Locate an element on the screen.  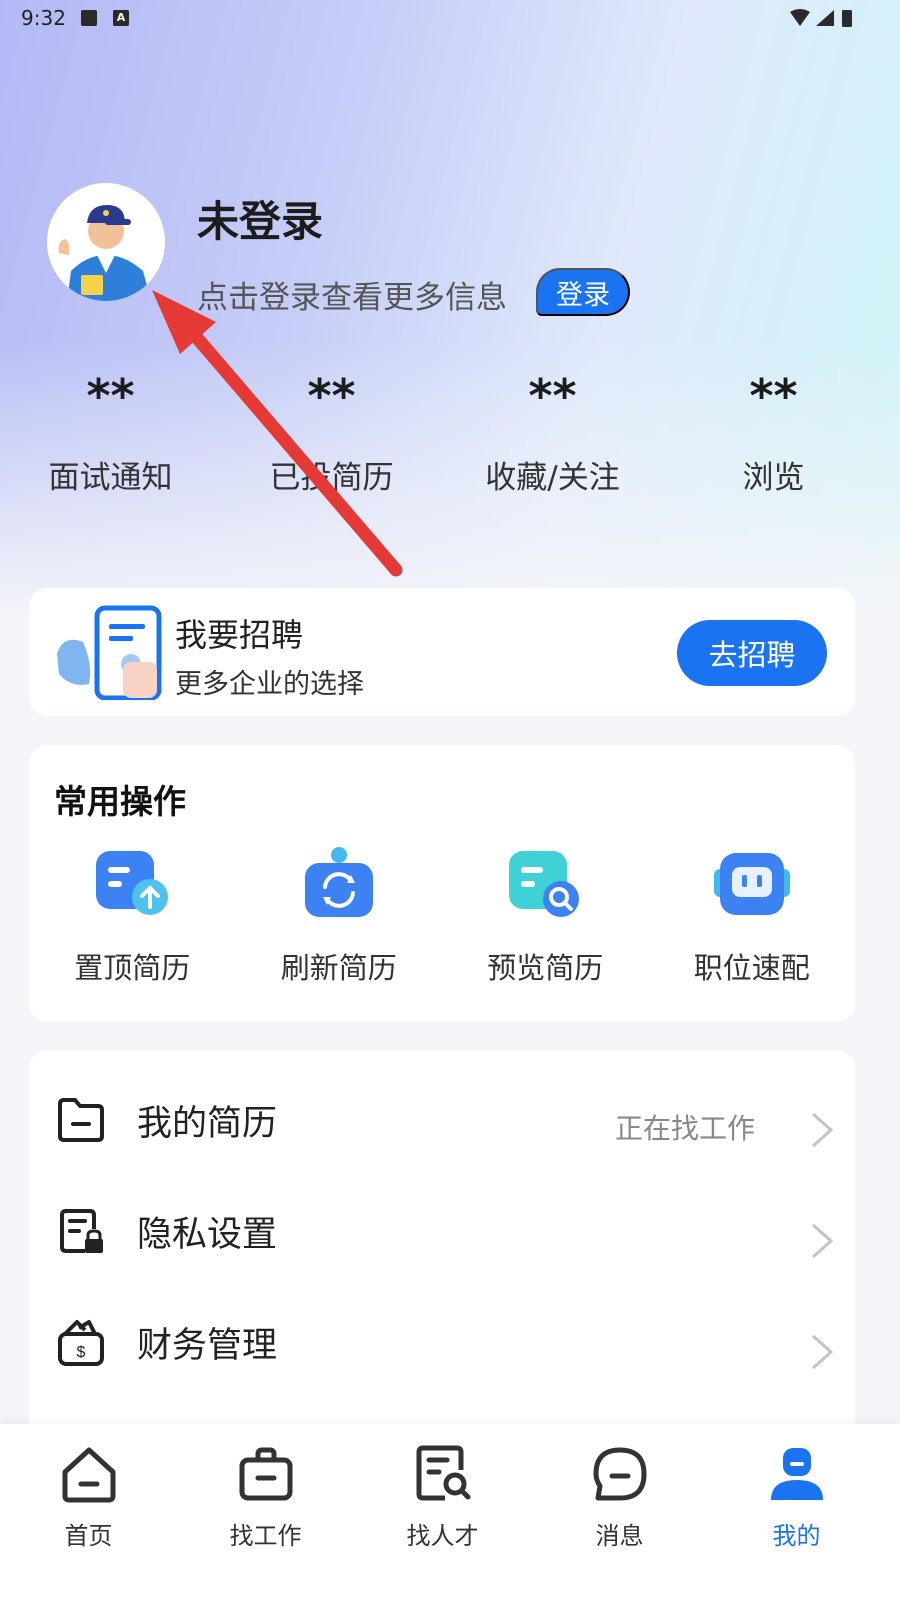
status-icons is located at coordinates (821, 18).